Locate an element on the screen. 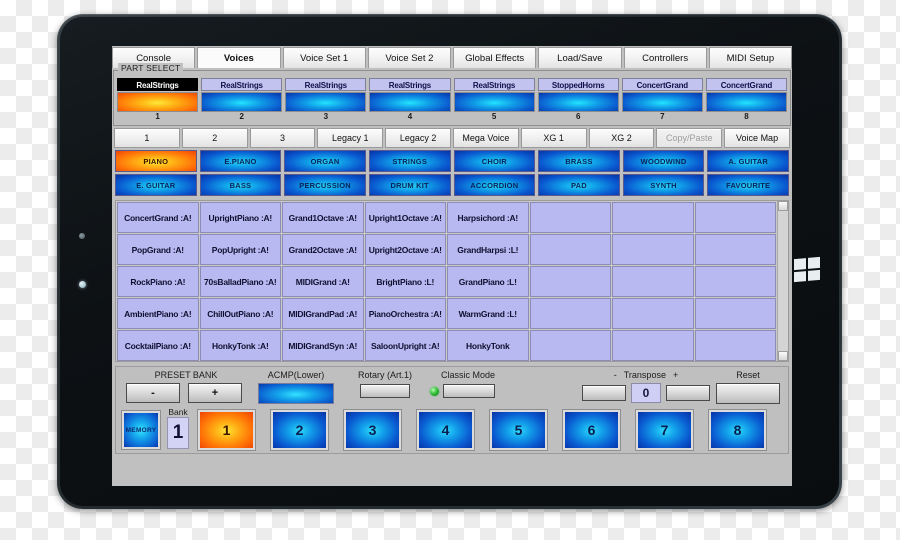 This screenshot has width=900, height=540. bank-button-2: 2 is located at coordinates (214, 138).